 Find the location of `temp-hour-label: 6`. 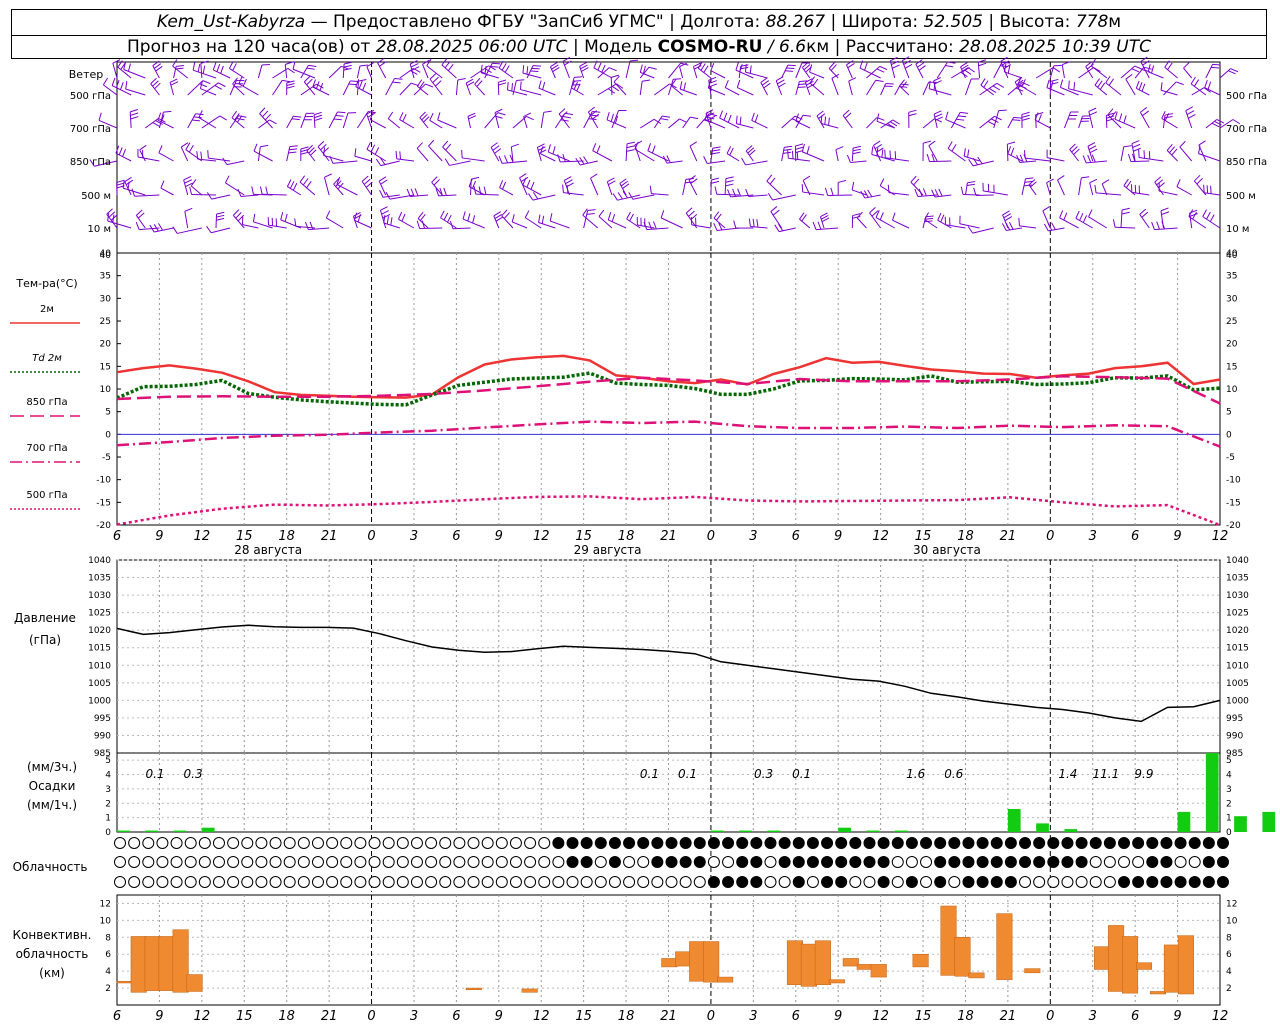

temp-hour-label: 6 is located at coordinates (456, 536).